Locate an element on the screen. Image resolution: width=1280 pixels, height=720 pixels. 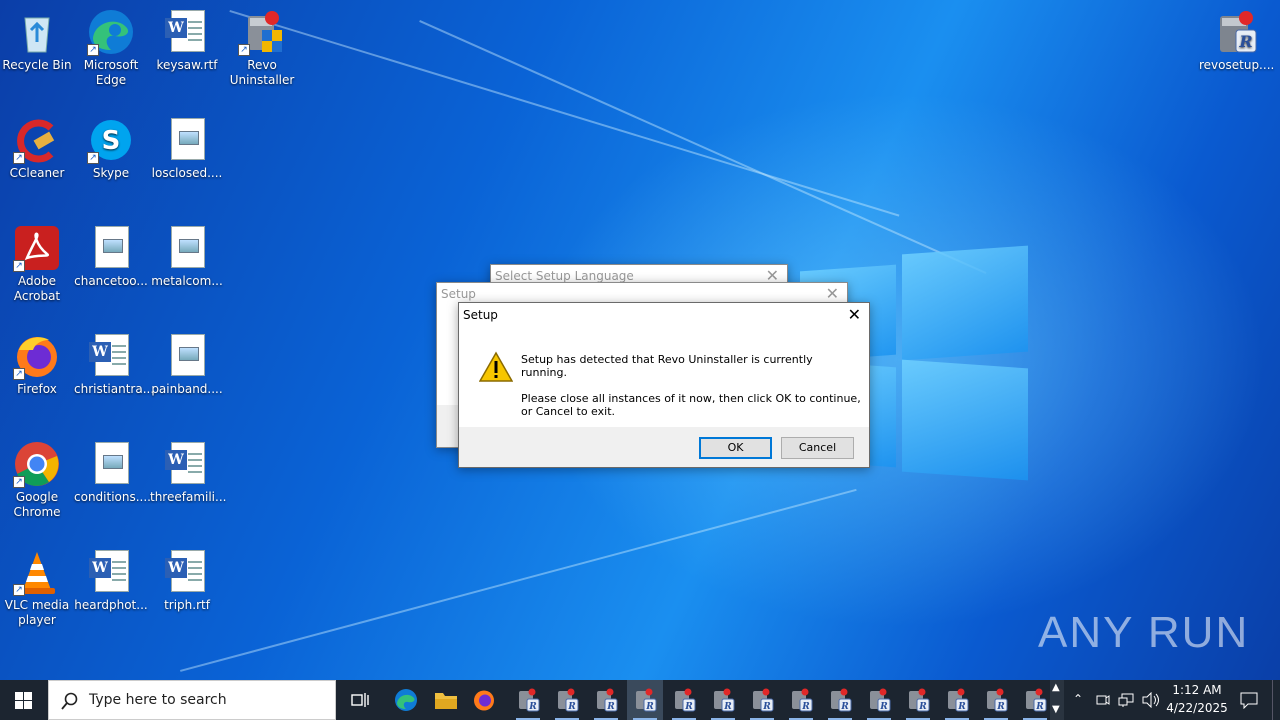
desktop-icon-adobe-acrobat: ↗ Adobe Acrobat is located at coordinates (37, 264).